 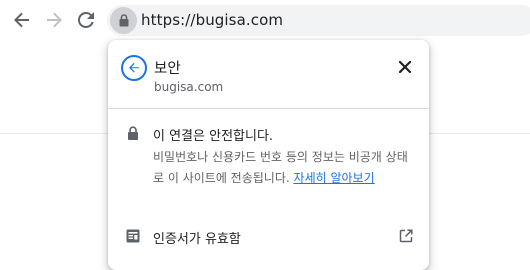 I want to click on close-button, so click(x=405, y=67).